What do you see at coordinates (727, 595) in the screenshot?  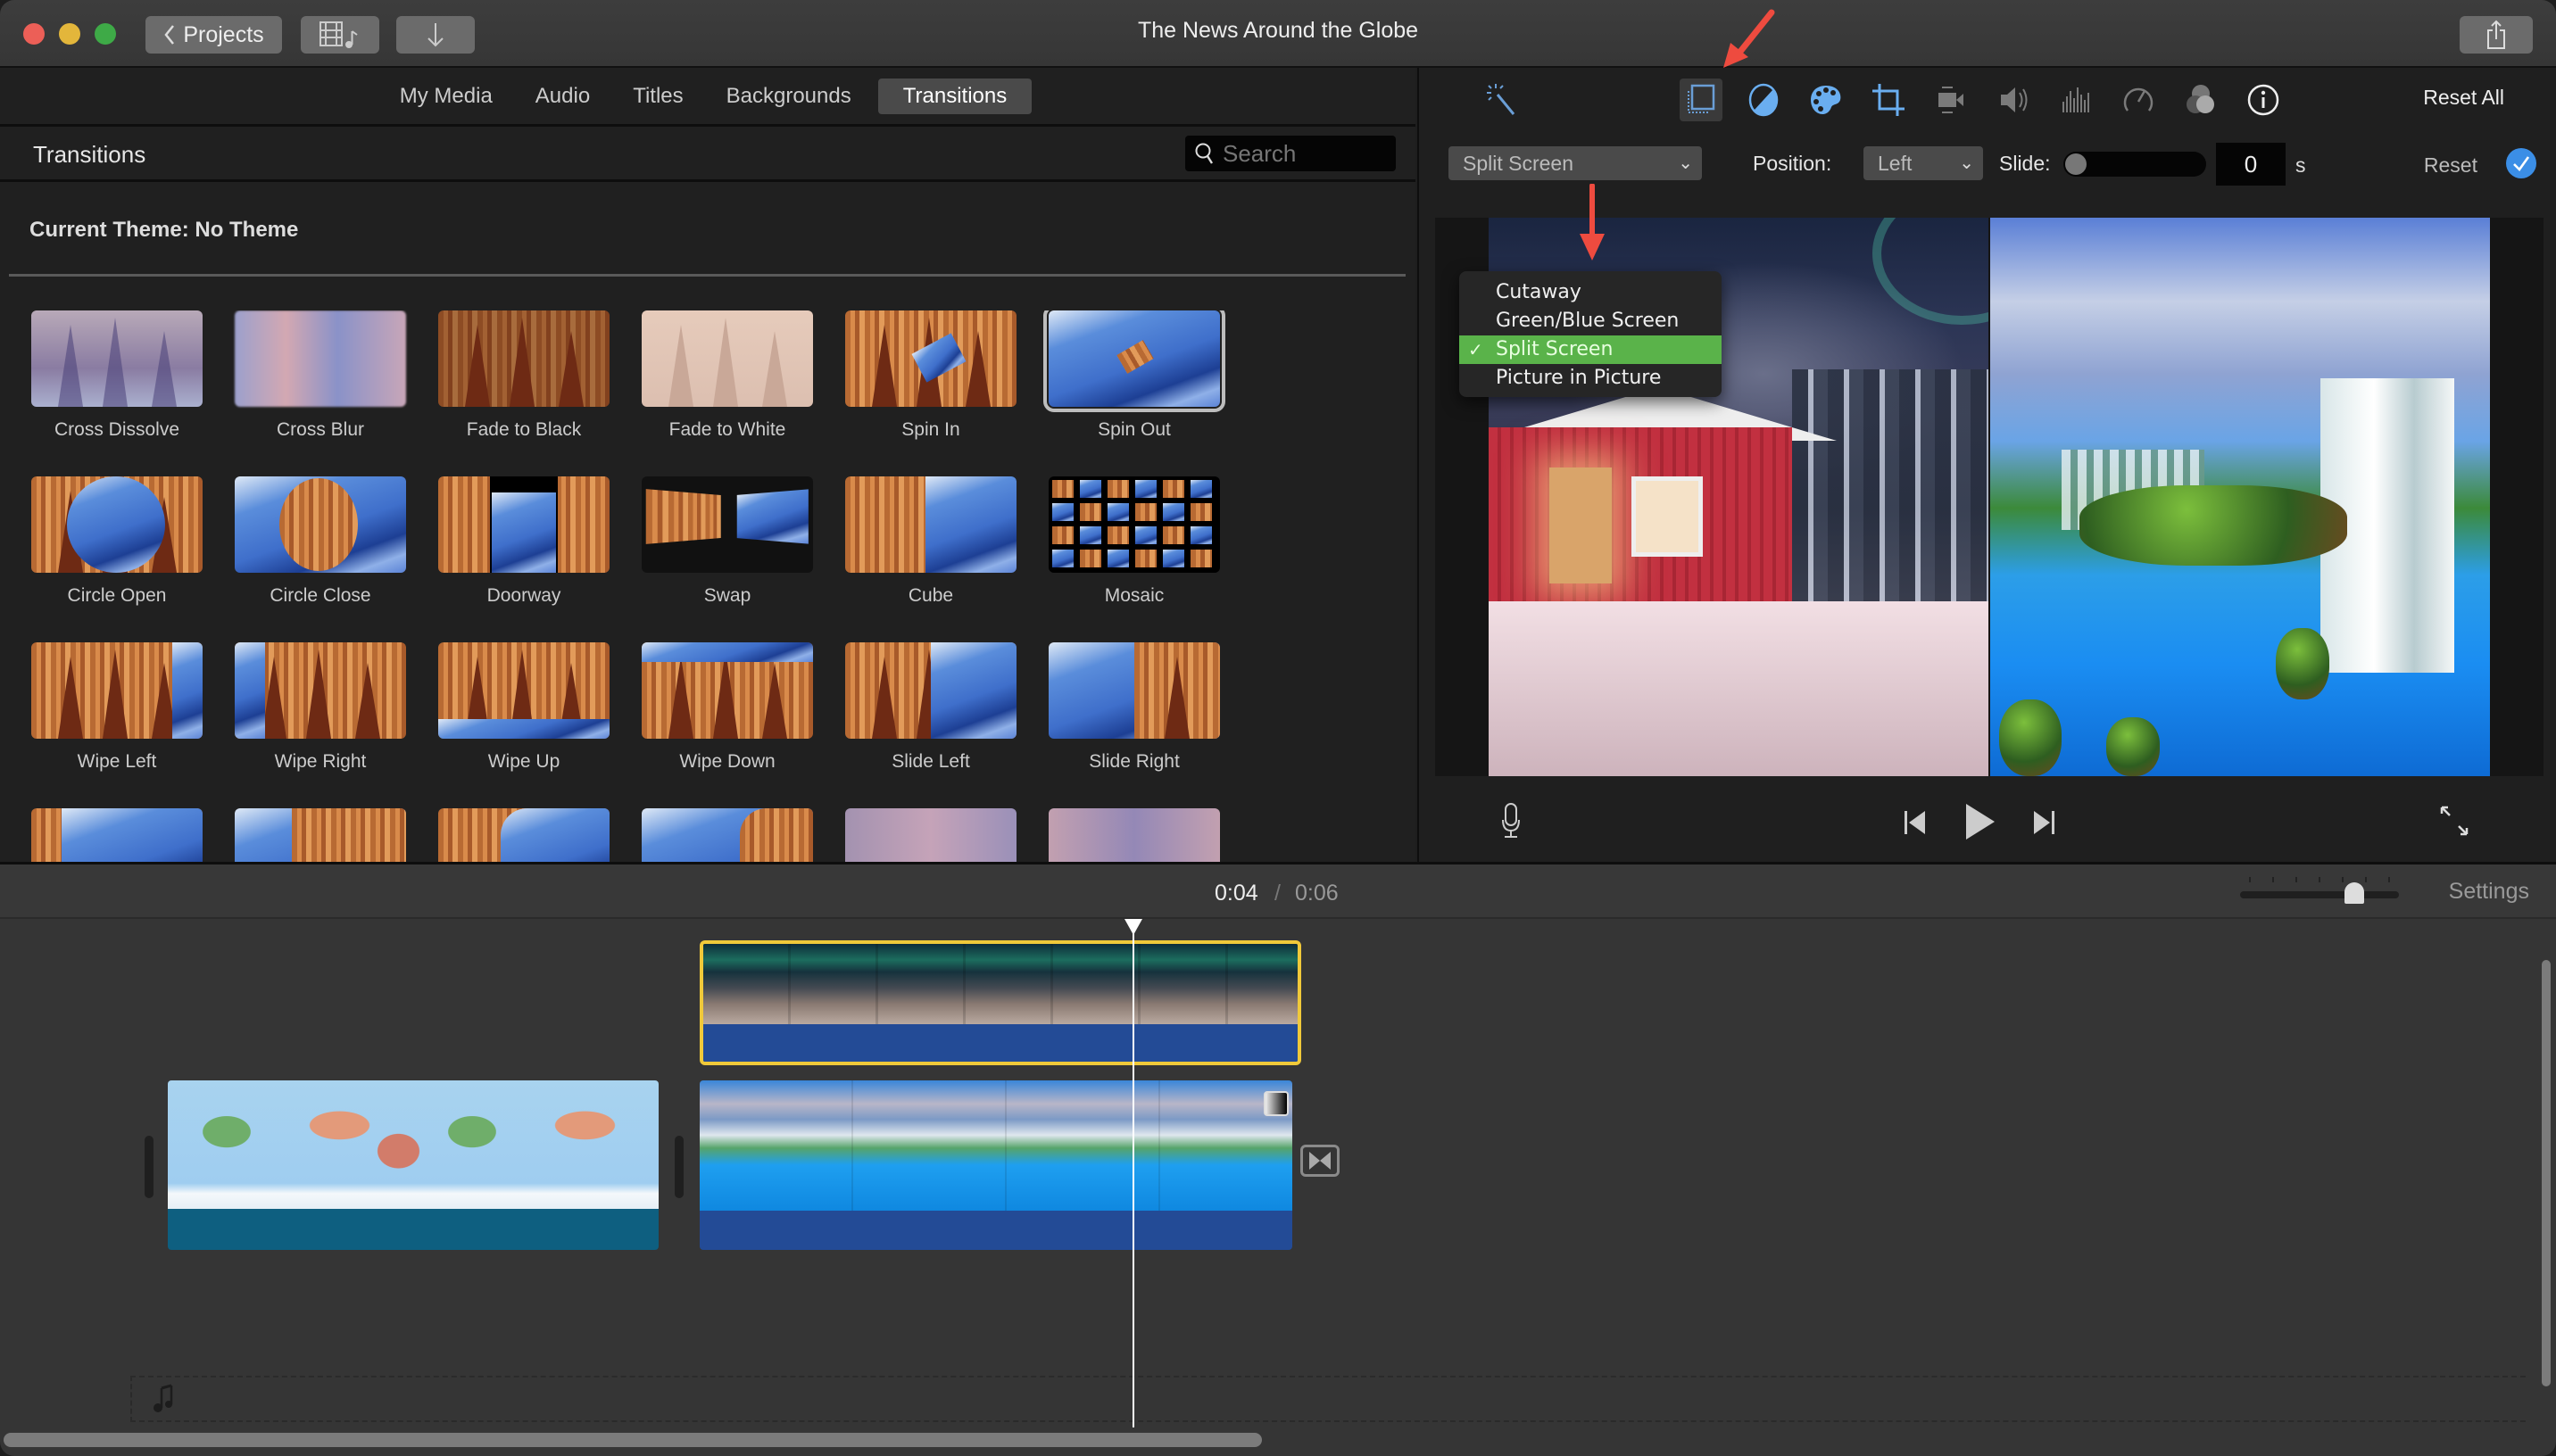 I see `transition-label: Swap` at bounding box center [727, 595].